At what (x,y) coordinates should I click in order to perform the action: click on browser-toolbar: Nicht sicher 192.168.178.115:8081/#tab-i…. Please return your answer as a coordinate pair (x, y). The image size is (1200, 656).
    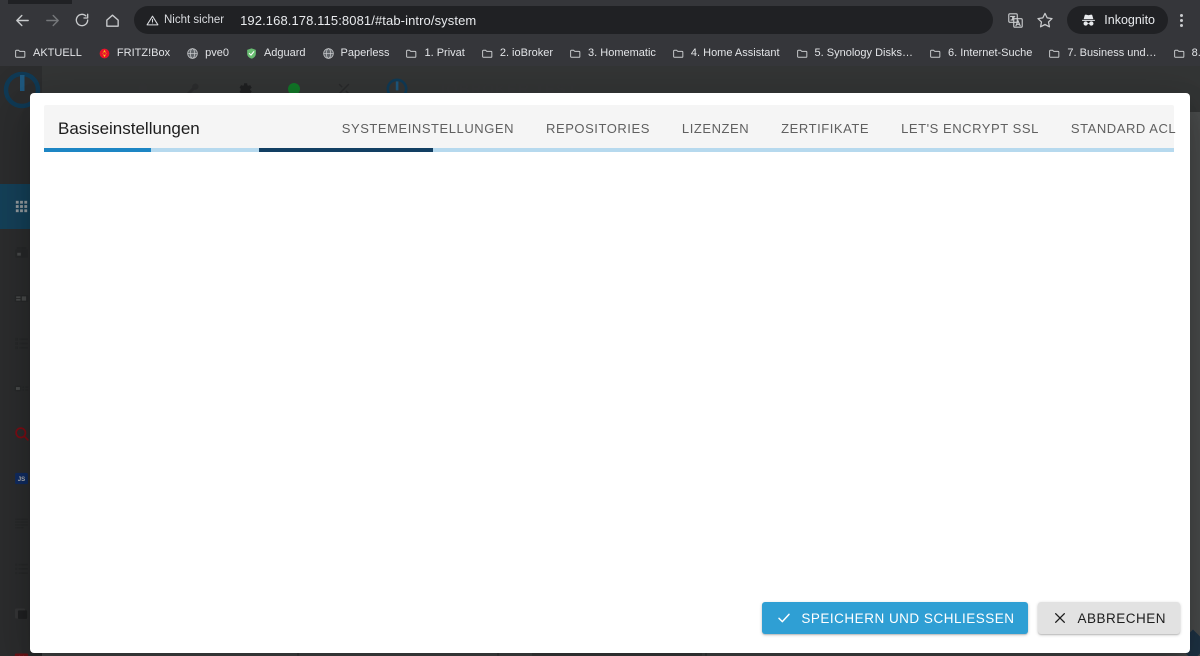
    Looking at the image, I should click on (600, 20).